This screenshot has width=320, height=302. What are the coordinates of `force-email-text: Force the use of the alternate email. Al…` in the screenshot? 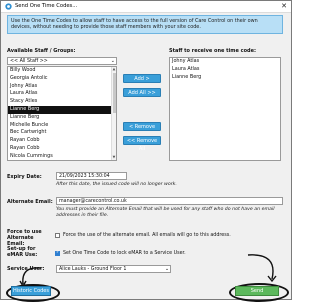 It's located at (147, 235).